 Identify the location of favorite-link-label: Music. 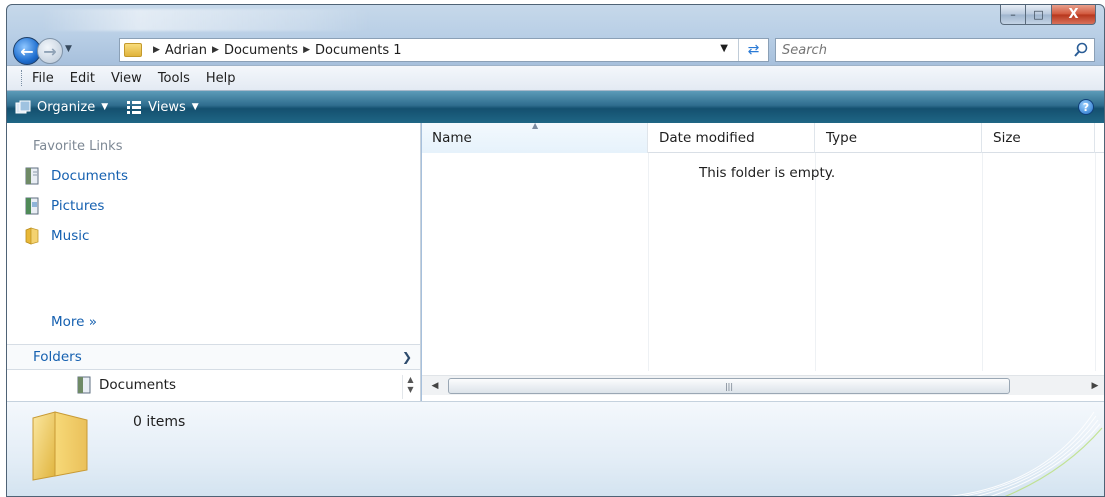
(70, 236).